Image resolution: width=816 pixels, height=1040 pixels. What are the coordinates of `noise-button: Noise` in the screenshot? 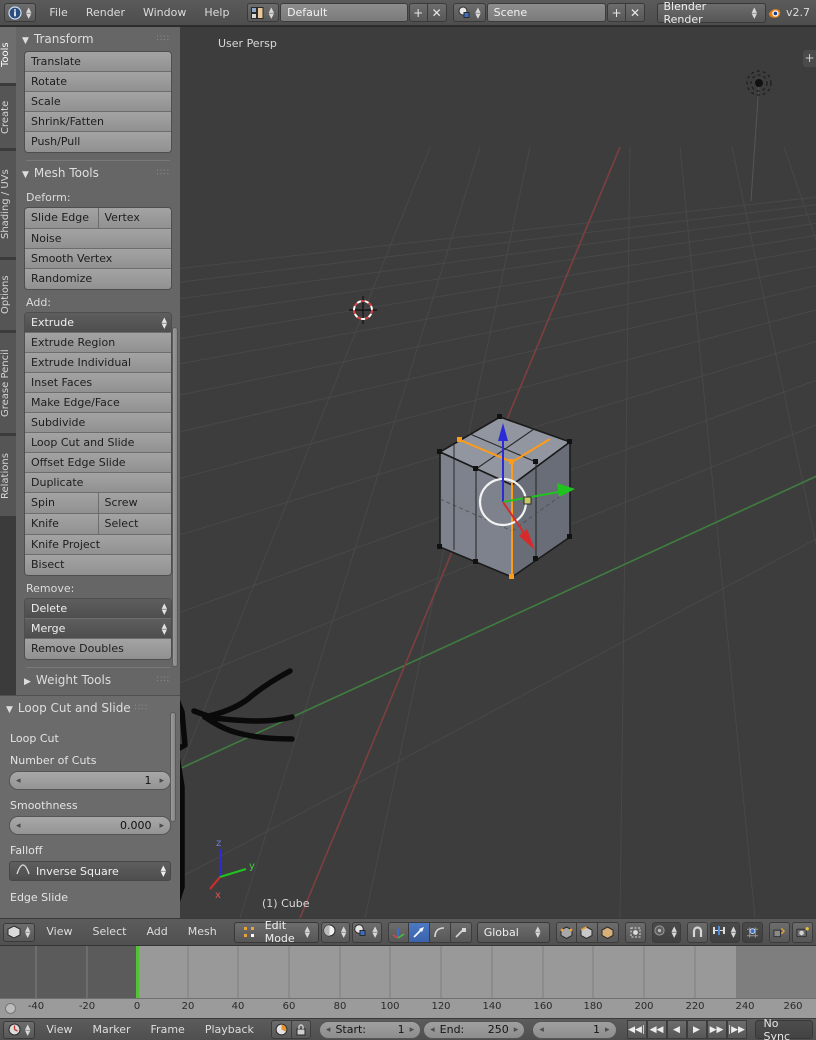 It's located at (98, 239).